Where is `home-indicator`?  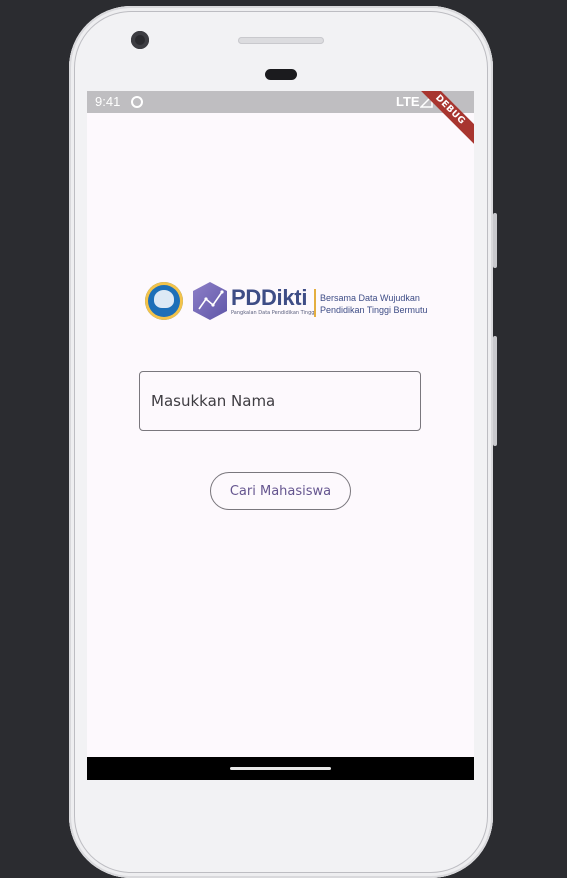
home-indicator is located at coordinates (280, 768).